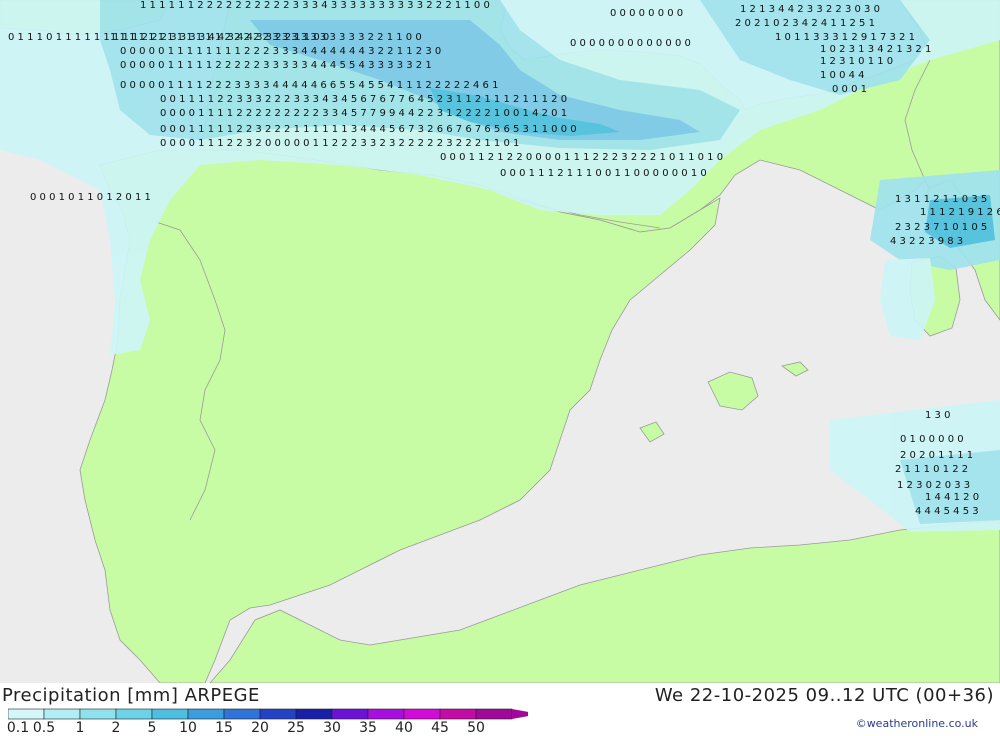 This screenshot has width=1000, height=736. What do you see at coordinates (856, 61) in the screenshot?
I see `value-row: 1 2 3 1 0 1 1 0` at bounding box center [856, 61].